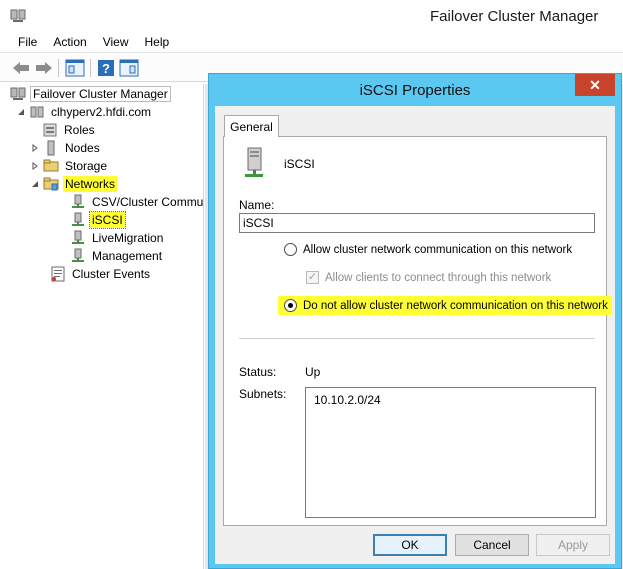 This screenshot has width=623, height=569. What do you see at coordinates (51, 184) in the screenshot?
I see `networks-icon` at bounding box center [51, 184].